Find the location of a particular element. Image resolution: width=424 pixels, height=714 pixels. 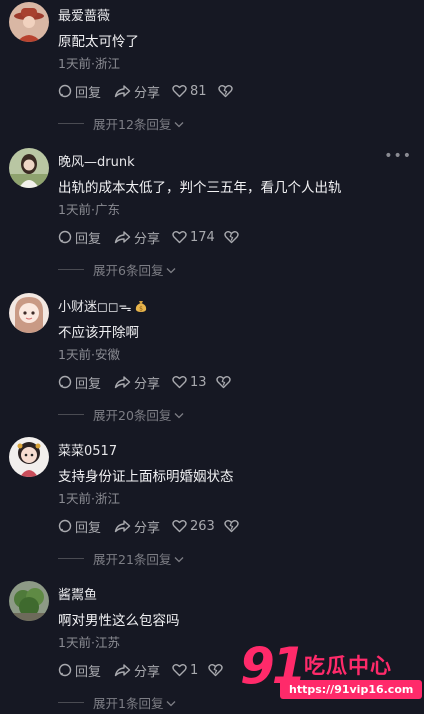

comment-text: 原配太可怜了 is located at coordinates (98, 42).